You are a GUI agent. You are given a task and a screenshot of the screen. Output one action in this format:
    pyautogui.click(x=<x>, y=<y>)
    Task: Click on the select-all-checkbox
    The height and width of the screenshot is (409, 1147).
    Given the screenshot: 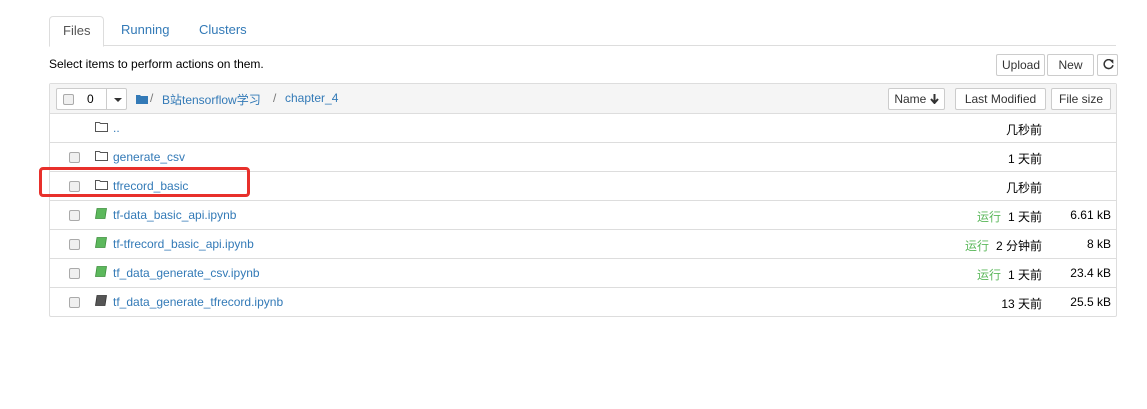 What is the action you would take?
    pyautogui.click(x=68, y=99)
    